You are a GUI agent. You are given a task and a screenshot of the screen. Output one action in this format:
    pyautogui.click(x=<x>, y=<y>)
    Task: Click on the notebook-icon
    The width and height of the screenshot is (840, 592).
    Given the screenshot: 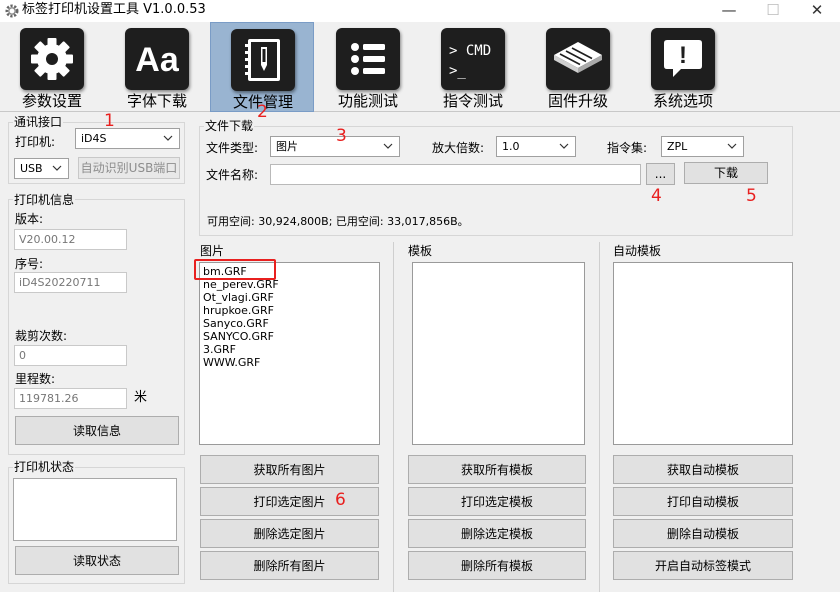 What is the action you would take?
    pyautogui.click(x=262, y=60)
    